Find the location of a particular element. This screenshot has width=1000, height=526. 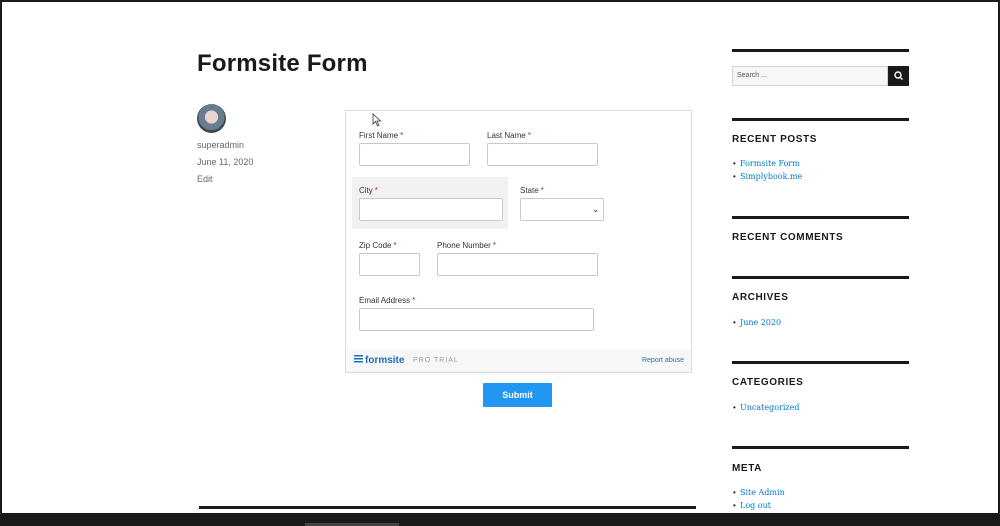

categories-heading: CATEGORIES is located at coordinates (768, 382).